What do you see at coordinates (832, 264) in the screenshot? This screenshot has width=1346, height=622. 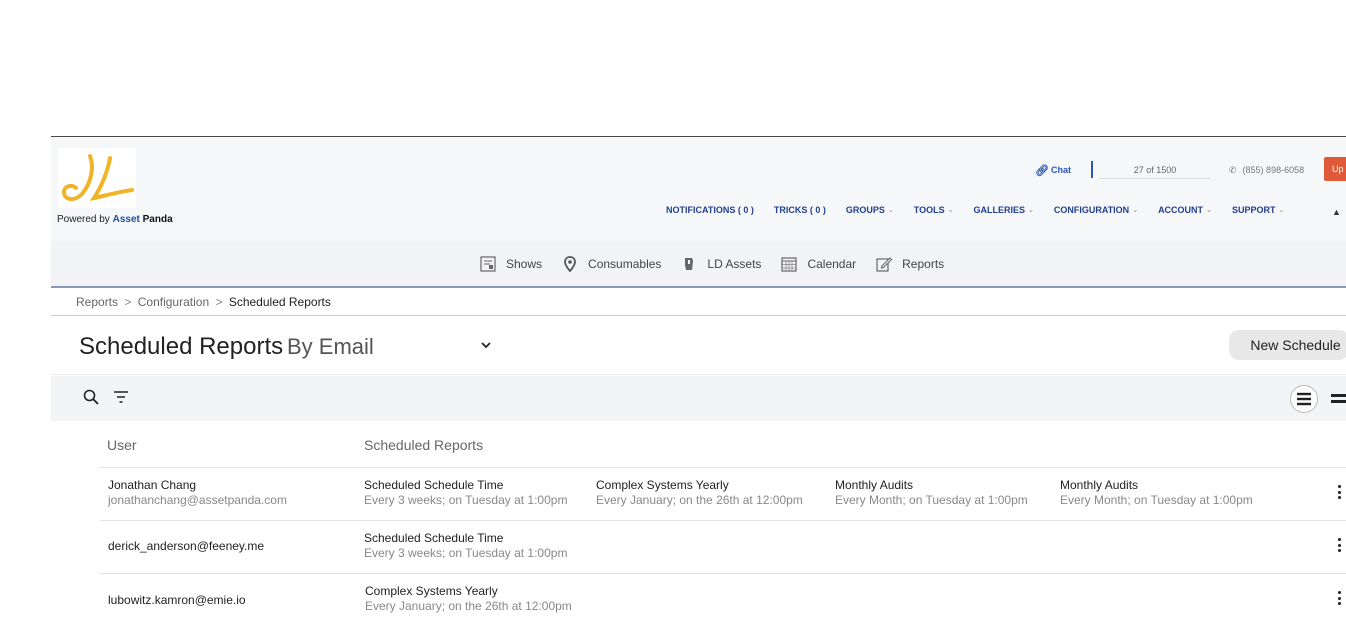 I see `module-label: Calendar` at bounding box center [832, 264].